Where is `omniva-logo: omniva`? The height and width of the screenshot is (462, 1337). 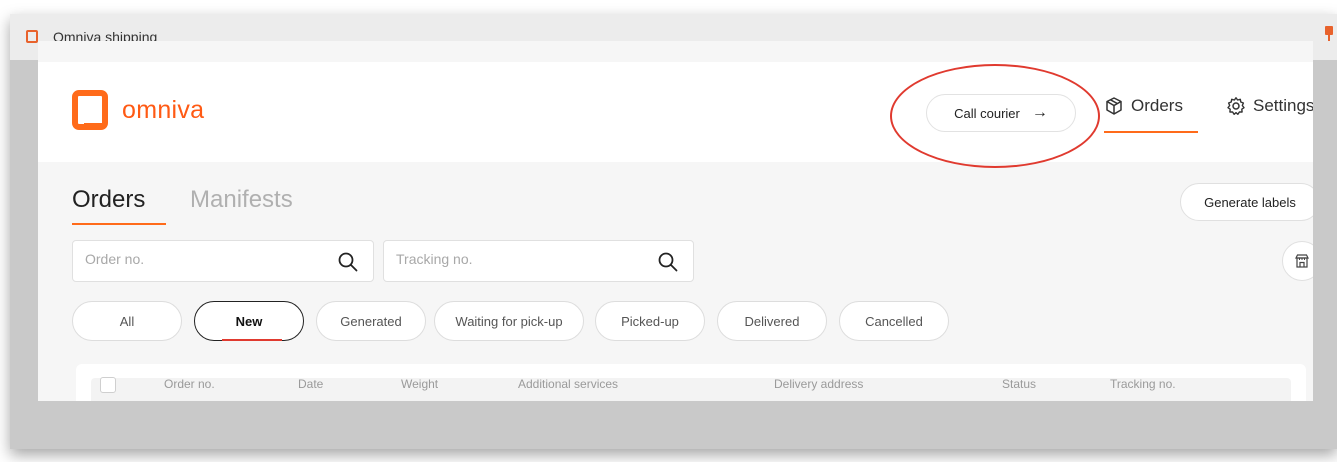 omniva-logo: omniva is located at coordinates (138, 110).